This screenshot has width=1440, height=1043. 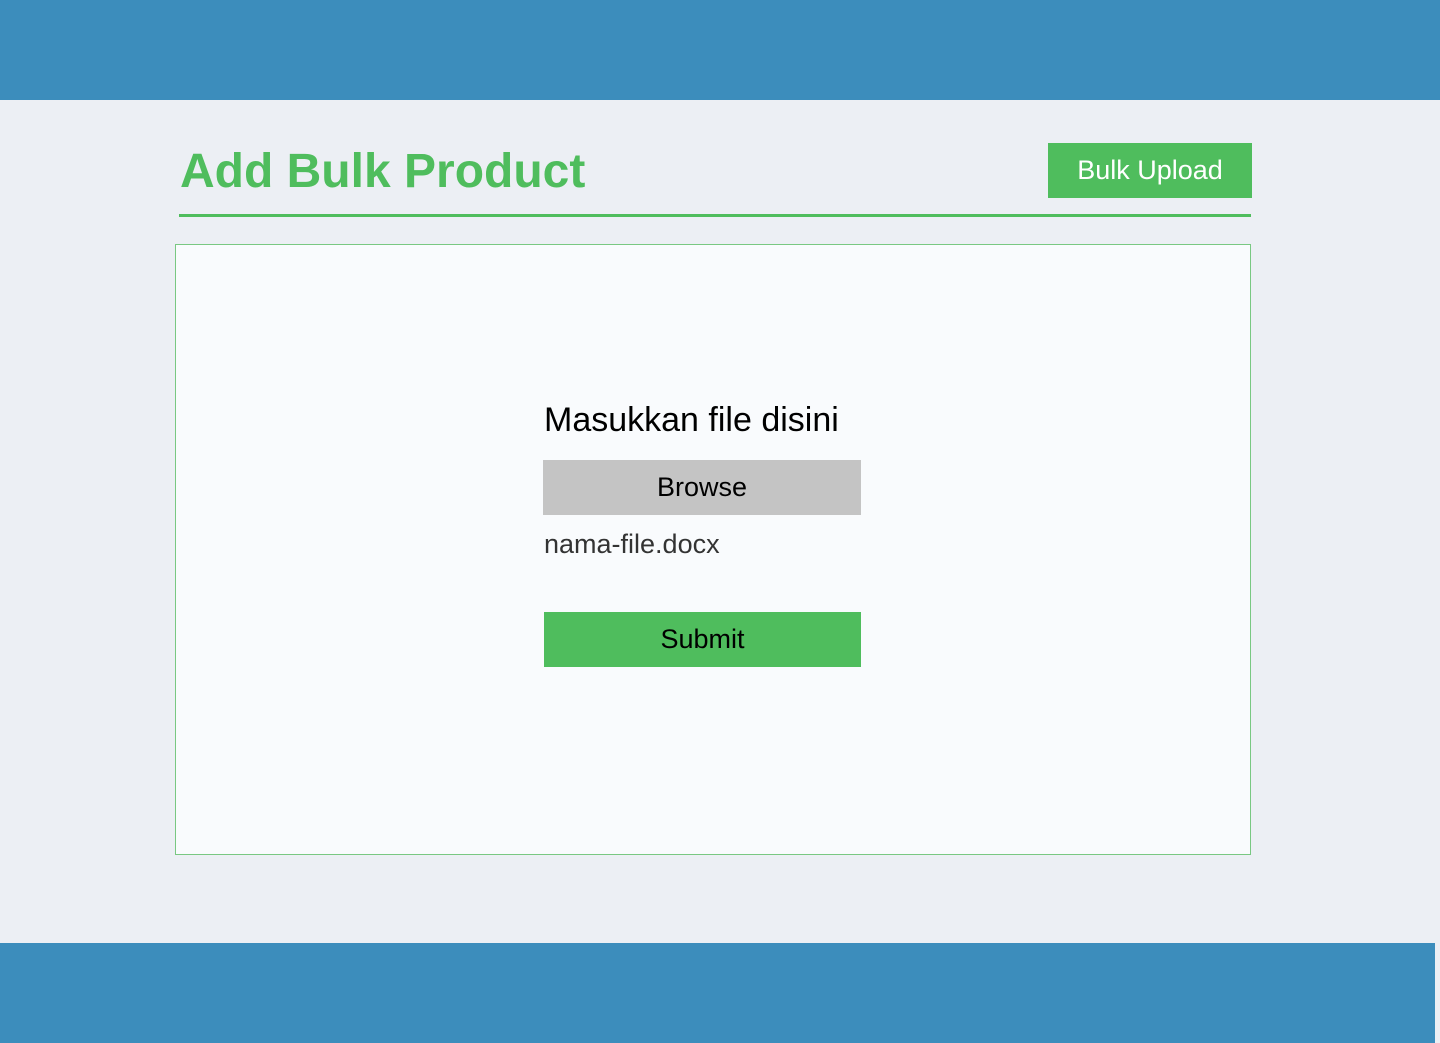 I want to click on top-nav-bar, so click(x=720, y=50).